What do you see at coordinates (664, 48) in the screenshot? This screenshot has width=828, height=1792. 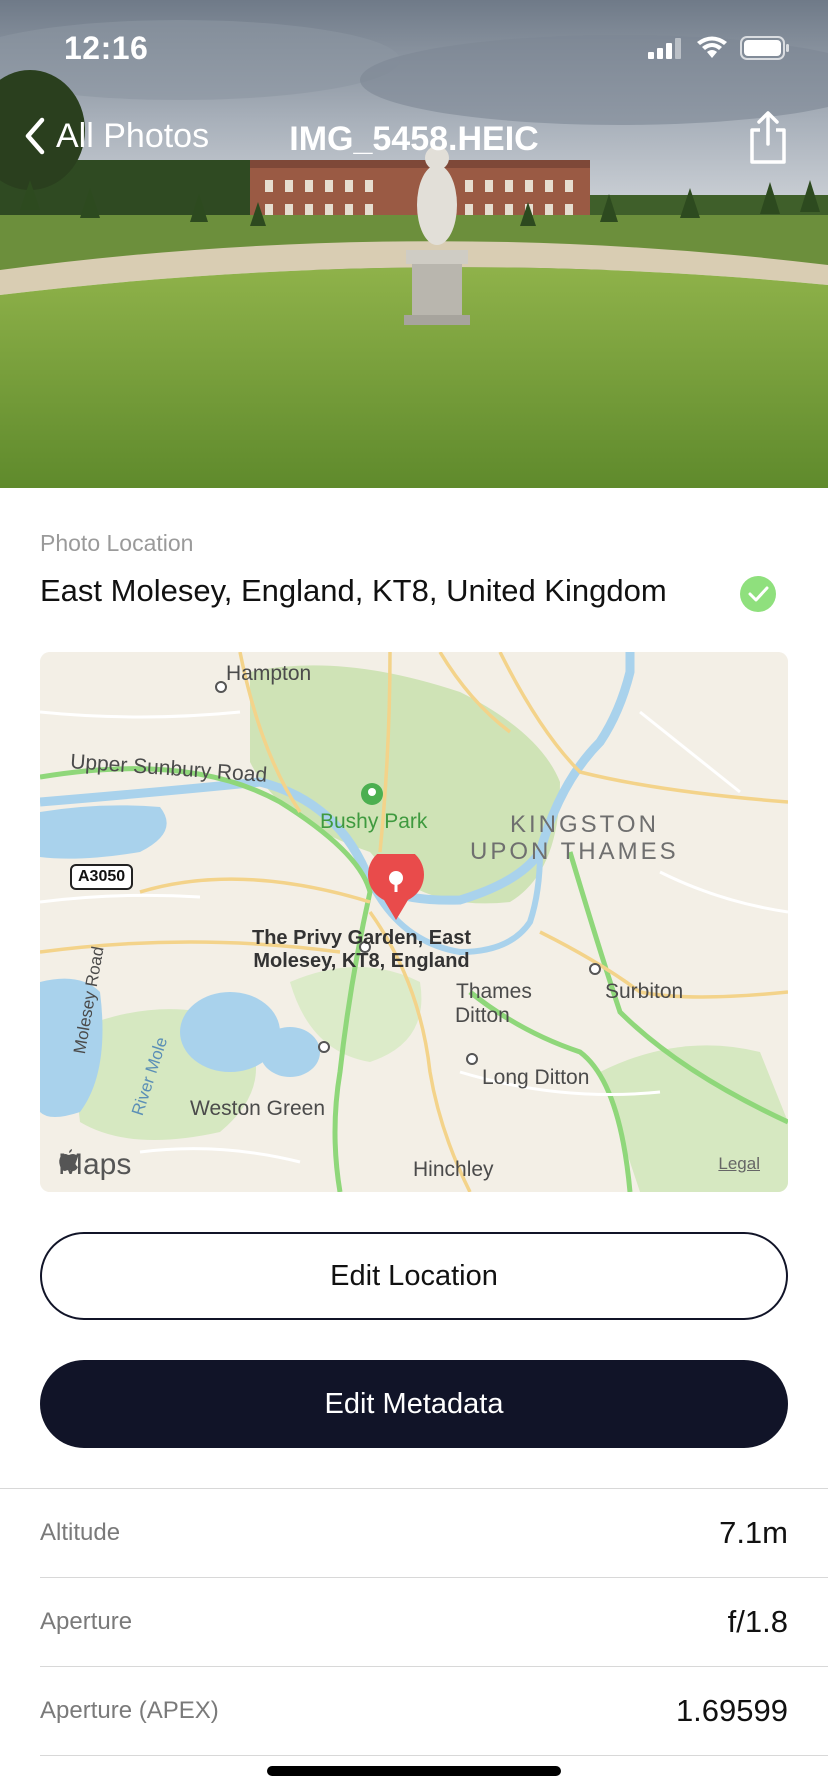 I see `signal-icon` at bounding box center [664, 48].